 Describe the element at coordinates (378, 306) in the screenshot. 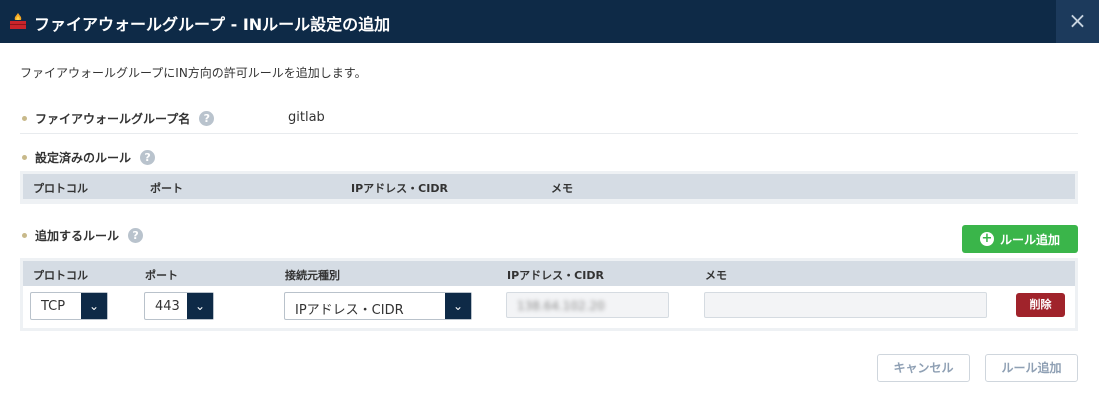

I see `source-type-select: IPアドレス・CIDR ⌄` at that location.